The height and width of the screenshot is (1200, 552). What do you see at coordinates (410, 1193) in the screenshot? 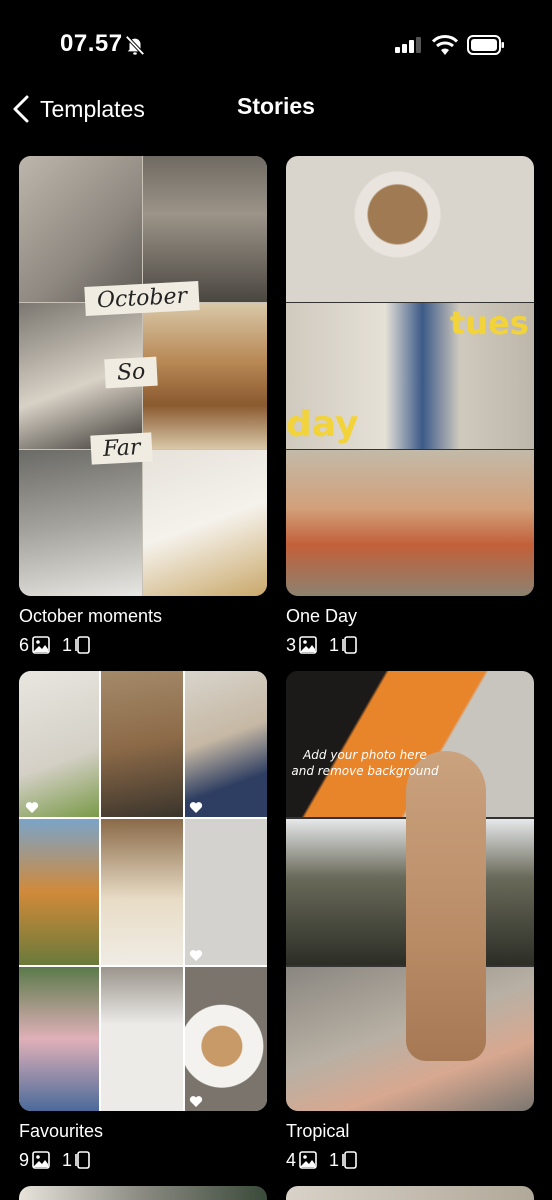
I see `template-card-next-right` at bounding box center [410, 1193].